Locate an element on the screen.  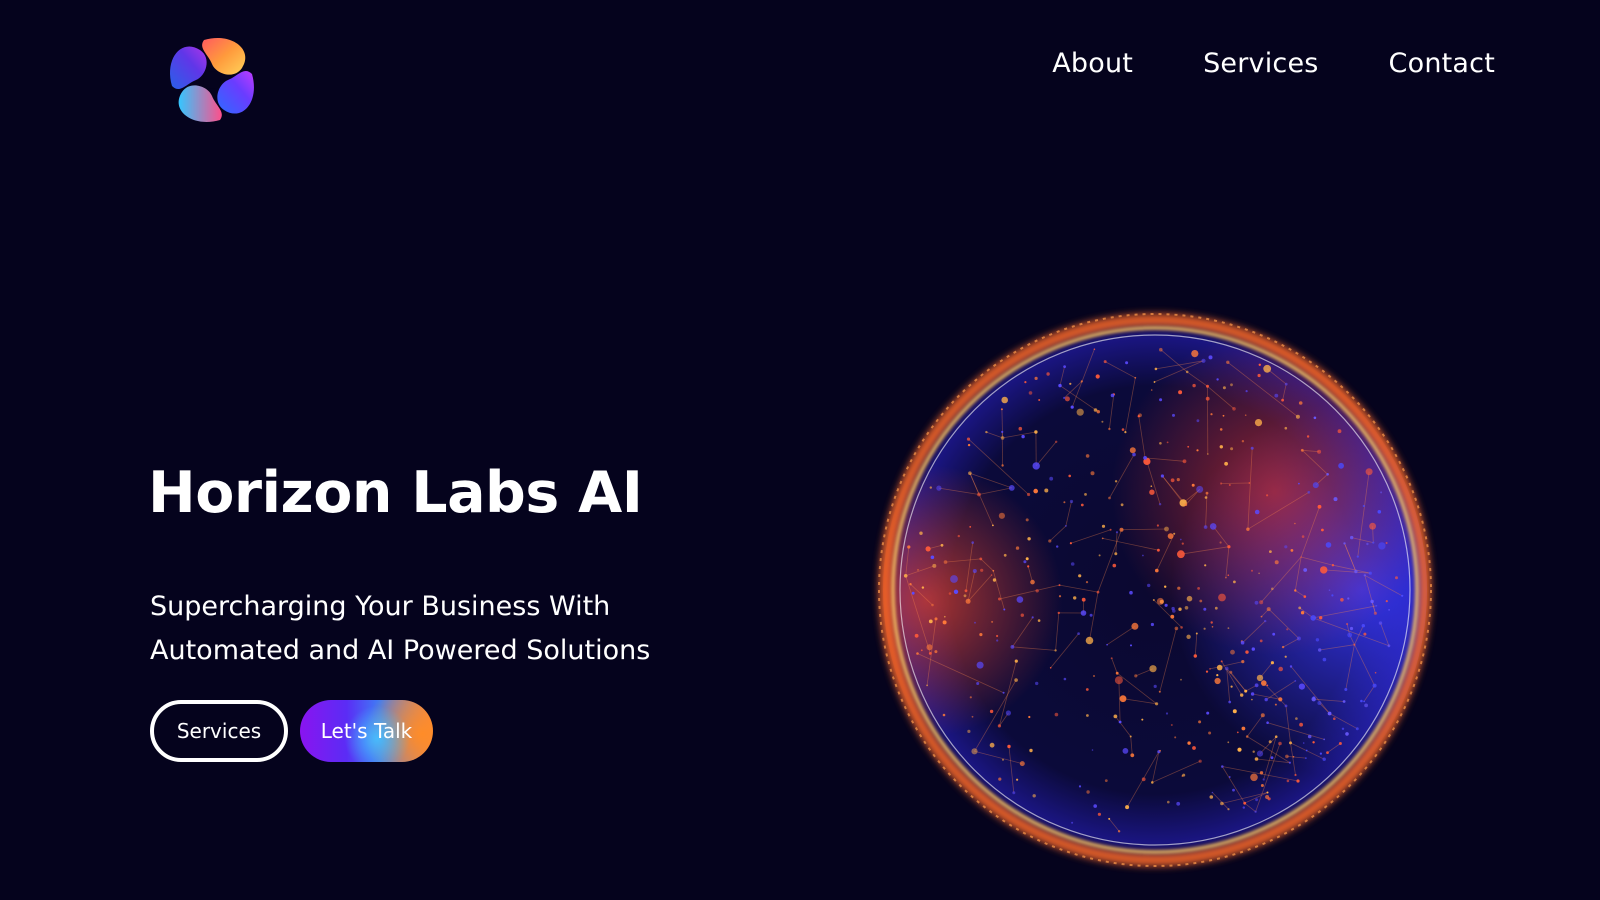
nav-link-services: Services is located at coordinates (1260, 63).